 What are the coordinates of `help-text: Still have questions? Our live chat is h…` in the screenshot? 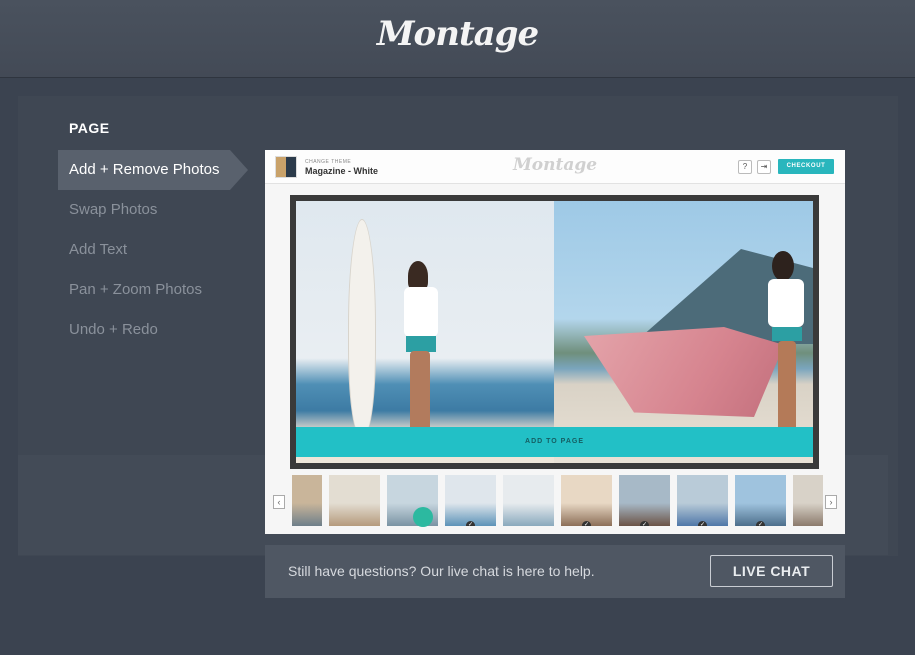 It's located at (441, 571).